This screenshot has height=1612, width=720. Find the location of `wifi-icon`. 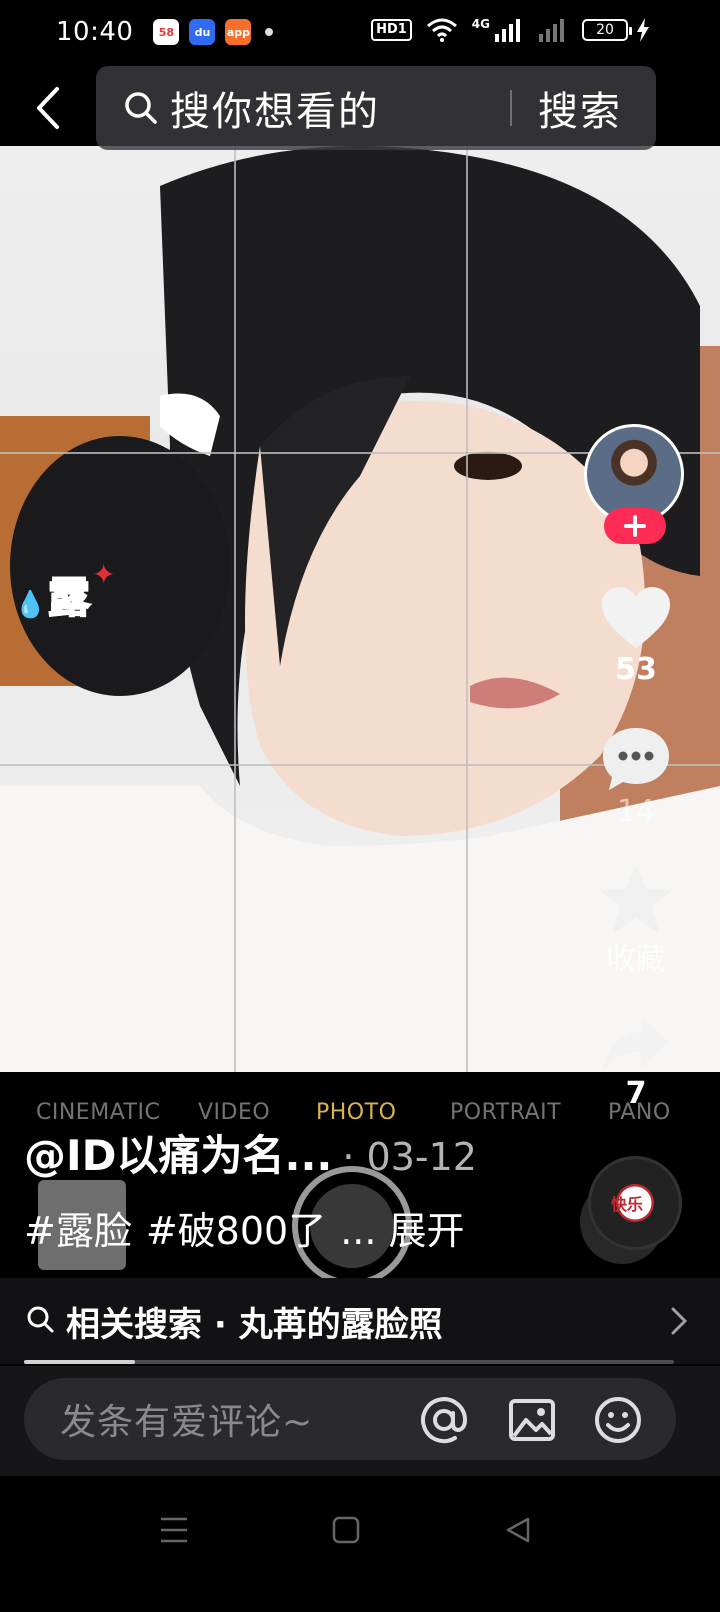

wifi-icon is located at coordinates (441, 30).